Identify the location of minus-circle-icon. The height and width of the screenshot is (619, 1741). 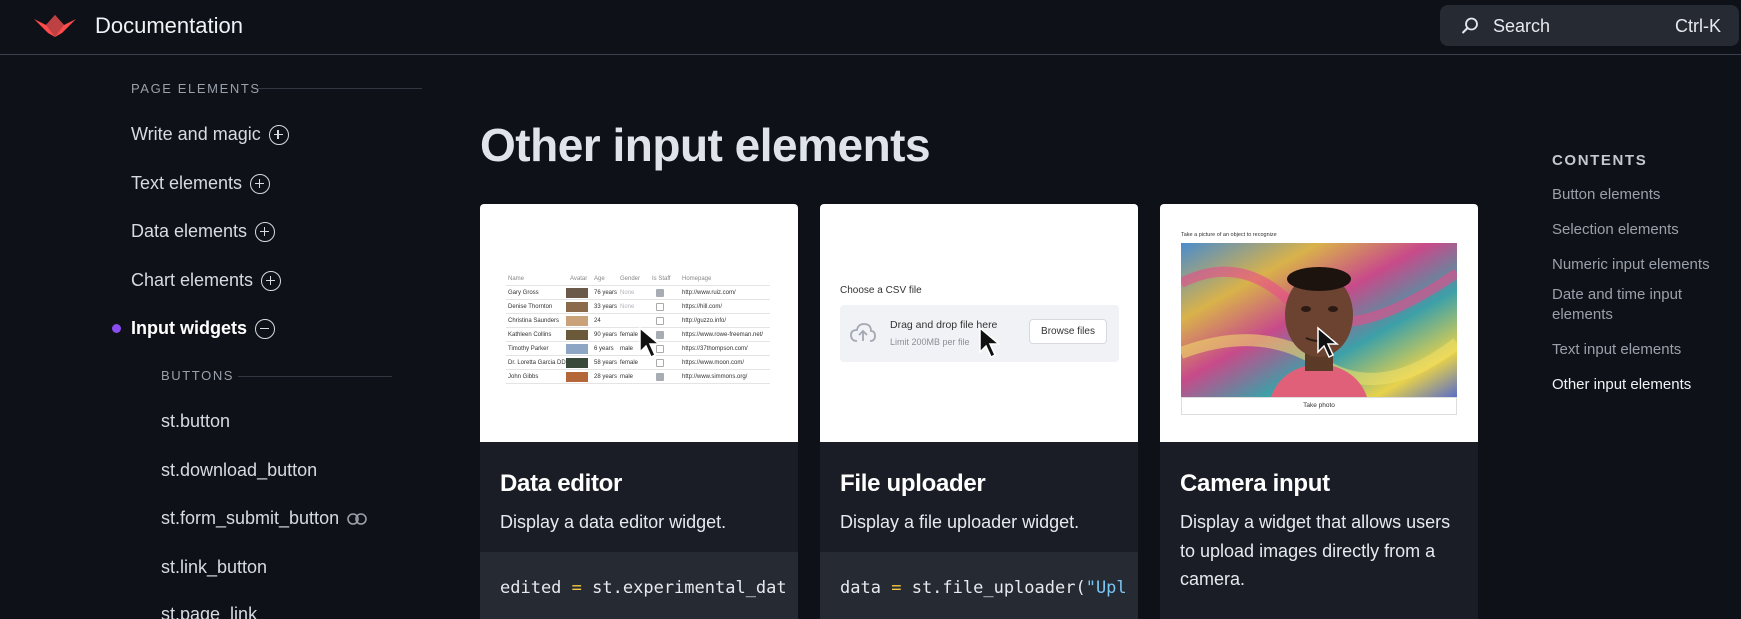
(265, 328).